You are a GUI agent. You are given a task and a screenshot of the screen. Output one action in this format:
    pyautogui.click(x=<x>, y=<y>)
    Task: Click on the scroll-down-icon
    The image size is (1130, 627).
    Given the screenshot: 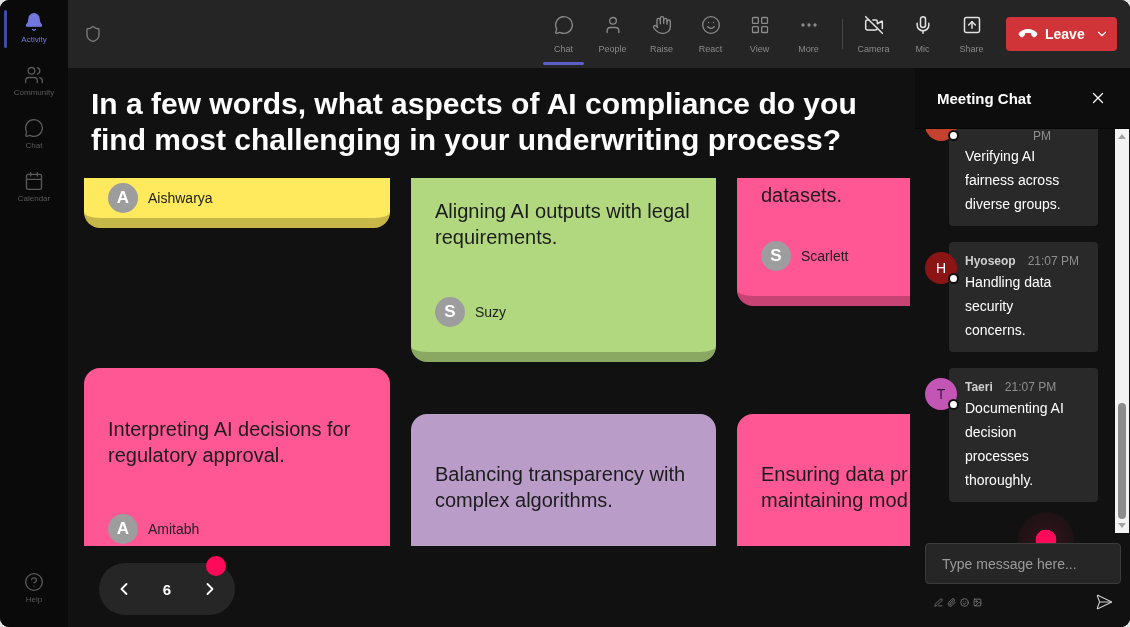 What is the action you would take?
    pyautogui.click(x=1122, y=525)
    